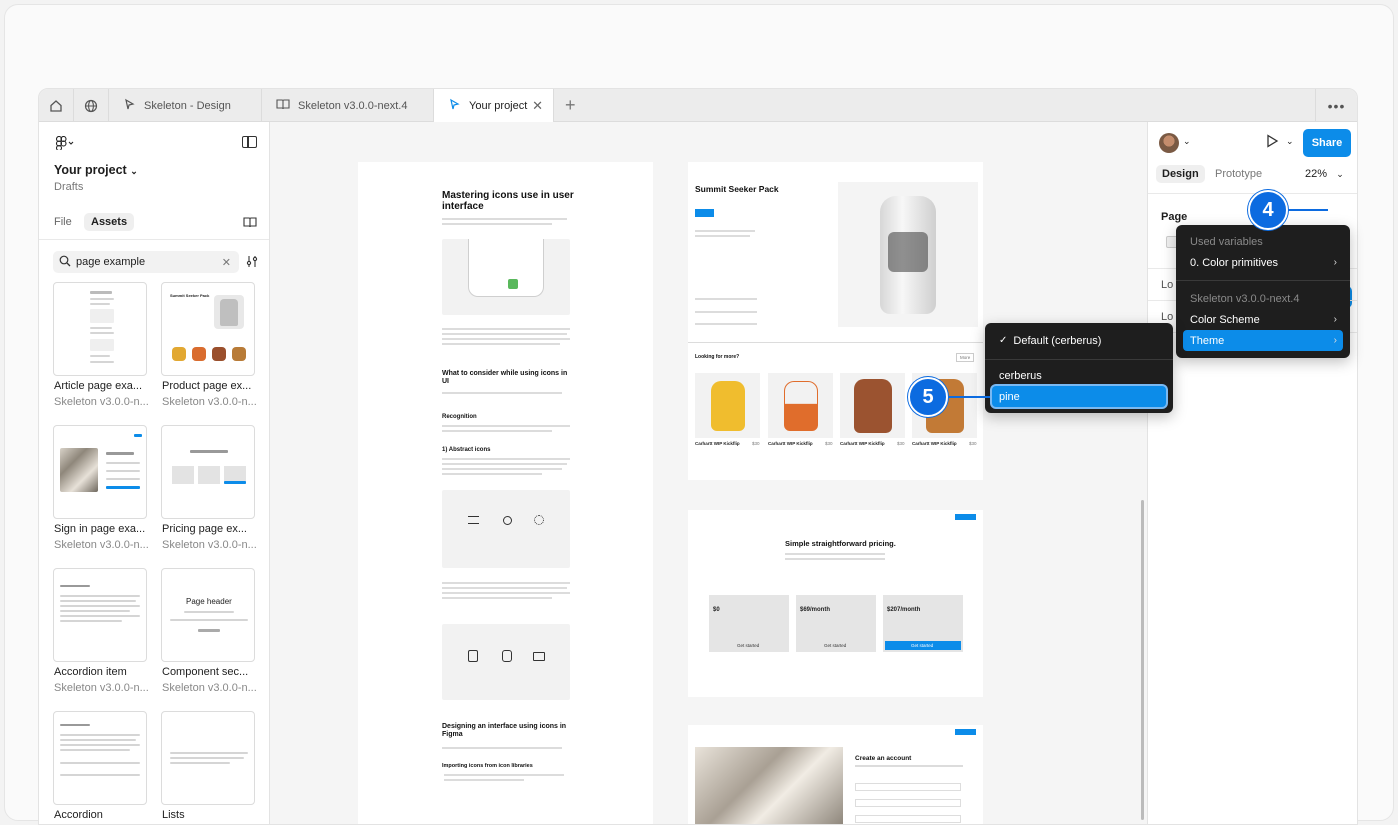 This screenshot has width=1398, height=825. I want to click on menu-section-label: Skeleton v3.0.0-next.4, so click(1245, 298).